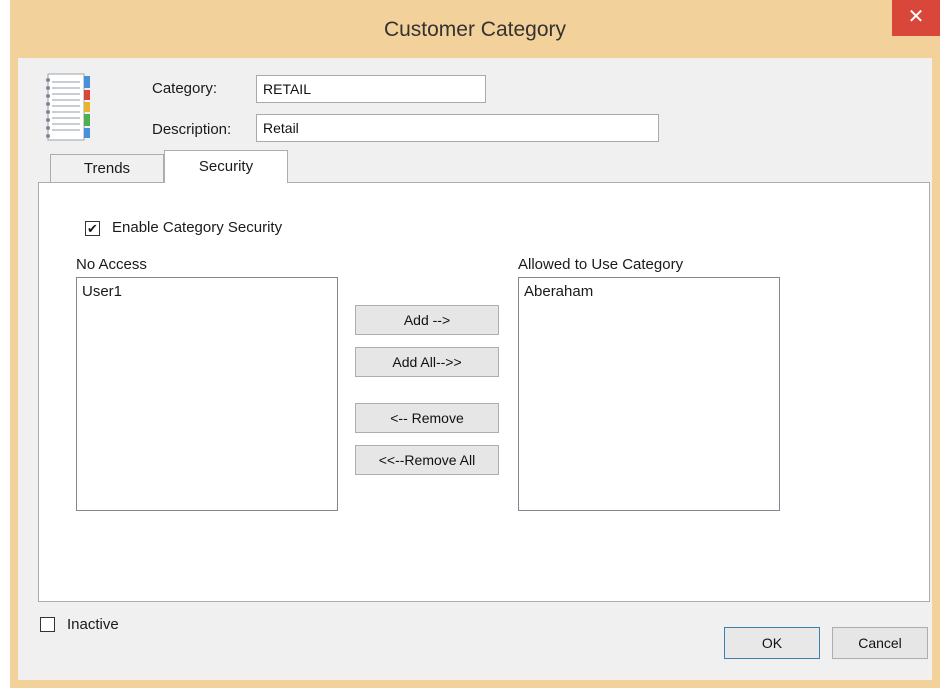 This screenshot has width=940, height=688. Describe the element at coordinates (371, 89) in the screenshot. I see `category-input` at that location.